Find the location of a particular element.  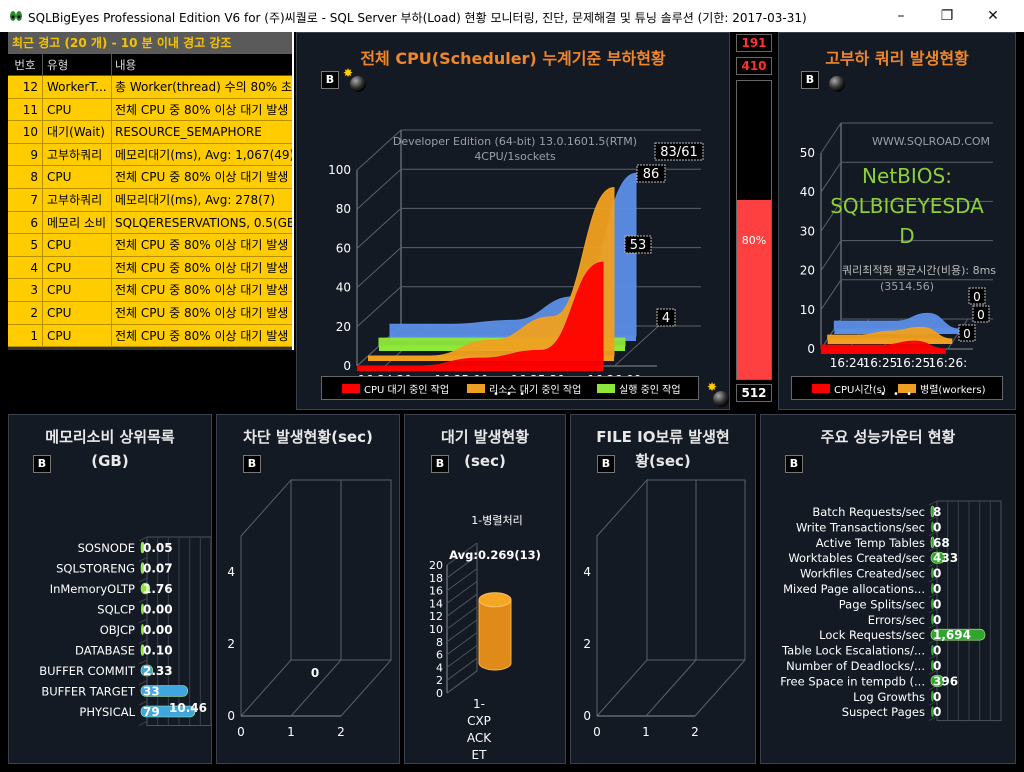

y-tick-label: 30 is located at coordinates (807, 231).